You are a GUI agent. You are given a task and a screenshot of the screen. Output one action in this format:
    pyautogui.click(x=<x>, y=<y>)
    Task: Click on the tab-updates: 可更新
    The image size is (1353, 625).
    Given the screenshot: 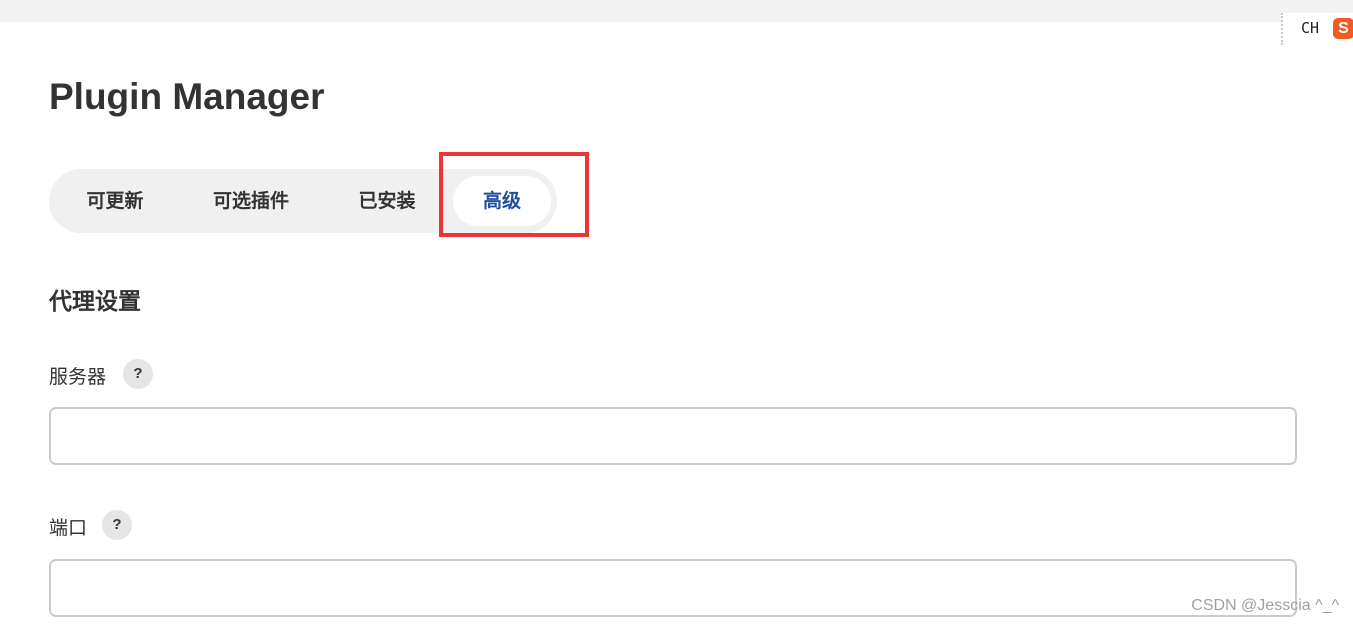 What is the action you would take?
    pyautogui.click(x=115, y=201)
    